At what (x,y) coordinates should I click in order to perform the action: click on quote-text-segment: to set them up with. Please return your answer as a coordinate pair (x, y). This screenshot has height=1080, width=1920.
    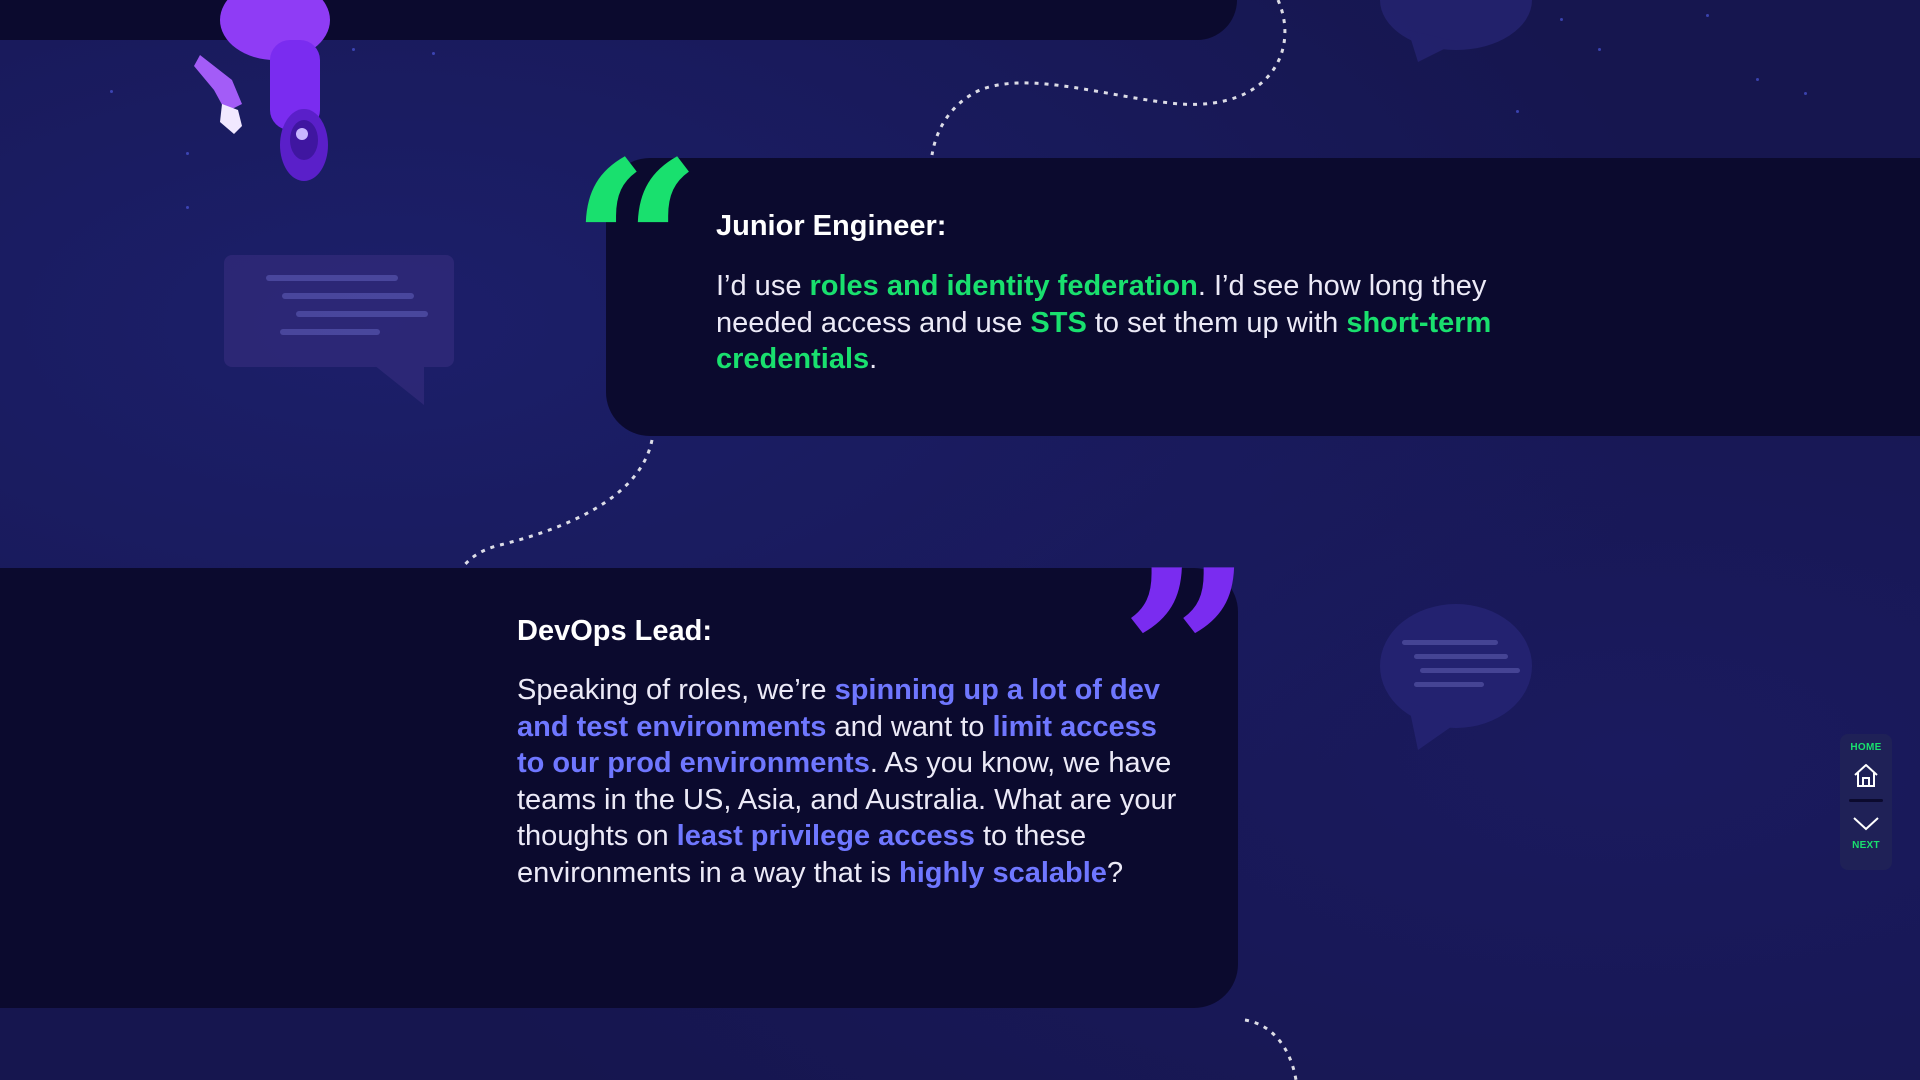
    Looking at the image, I should click on (1216, 322).